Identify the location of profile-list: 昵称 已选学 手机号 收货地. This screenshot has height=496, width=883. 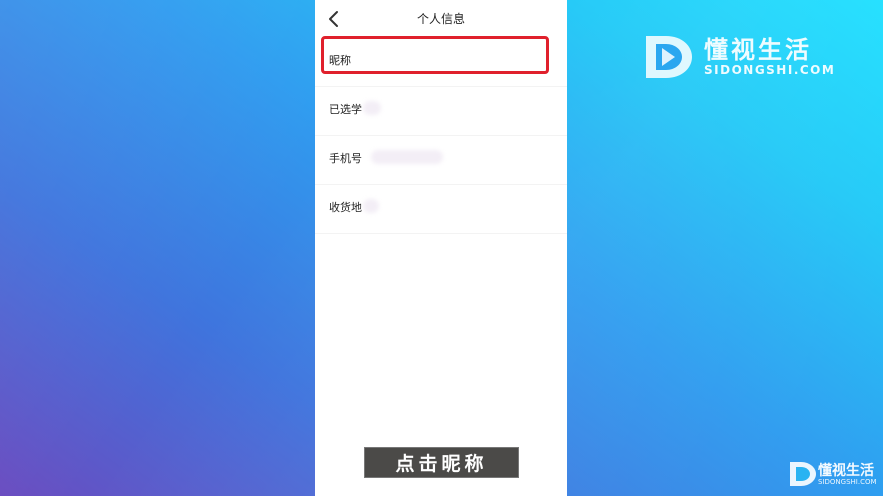
(441, 136).